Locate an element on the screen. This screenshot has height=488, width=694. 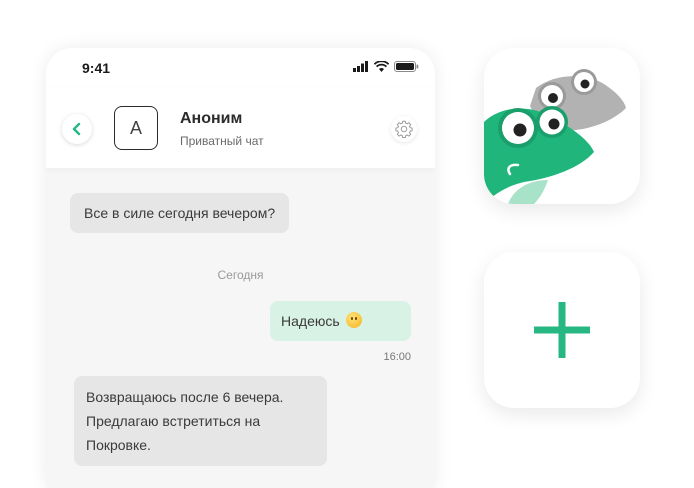
message-timestamp: 16:00 is located at coordinates (397, 357).